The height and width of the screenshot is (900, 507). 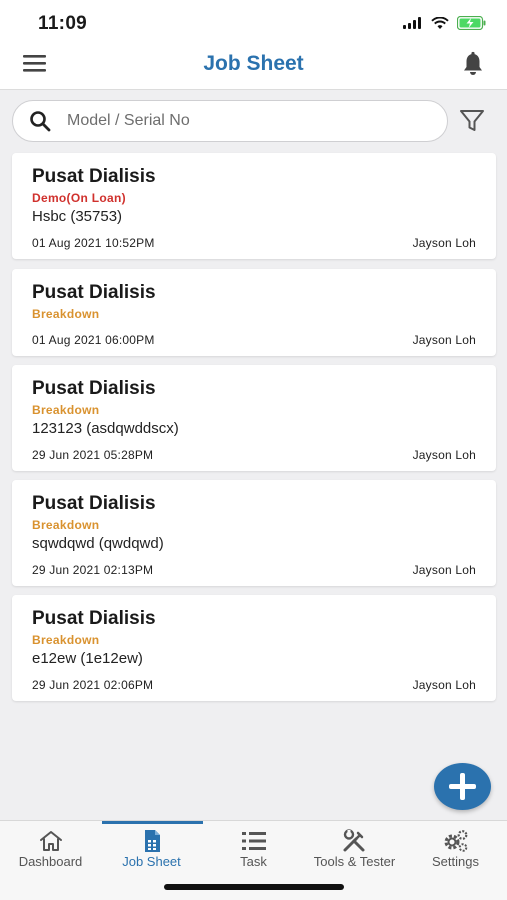 I want to click on search-row, so click(x=257, y=121).